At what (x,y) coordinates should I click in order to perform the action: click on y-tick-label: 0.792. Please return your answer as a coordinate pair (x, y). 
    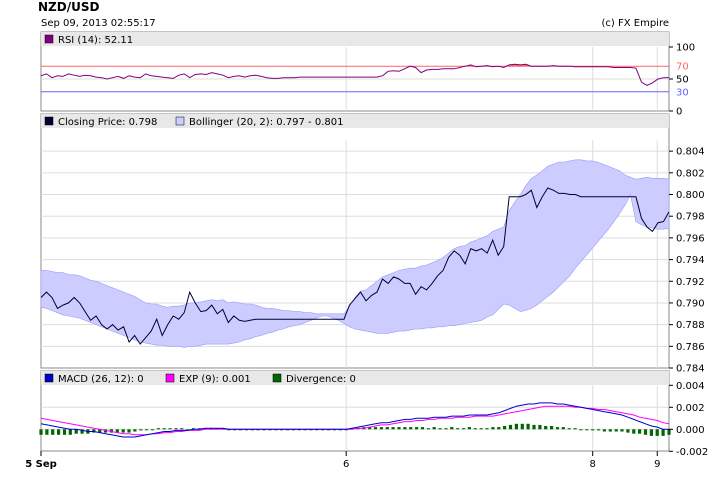
    Looking at the image, I should click on (690, 282).